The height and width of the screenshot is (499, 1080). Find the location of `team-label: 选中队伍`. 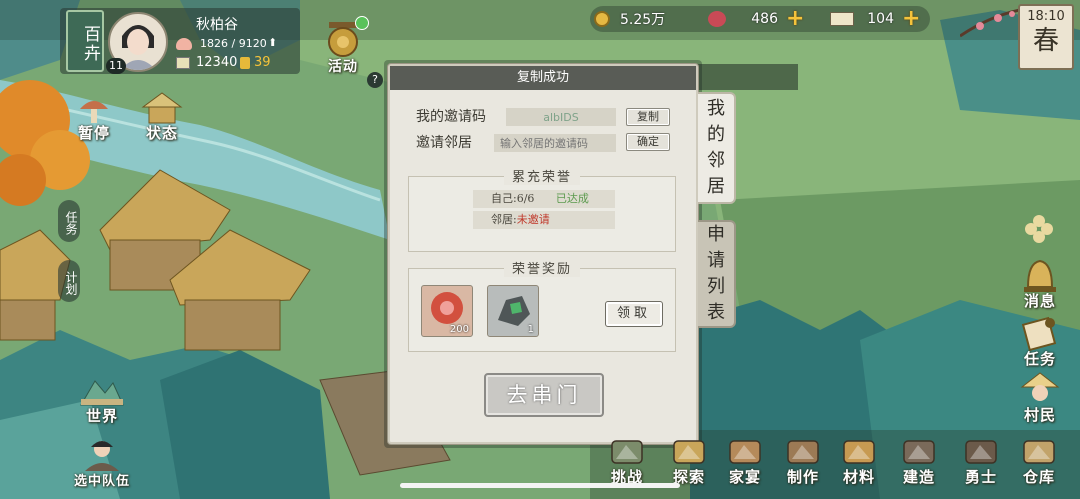

team-label: 选中队伍 is located at coordinates (101, 481).